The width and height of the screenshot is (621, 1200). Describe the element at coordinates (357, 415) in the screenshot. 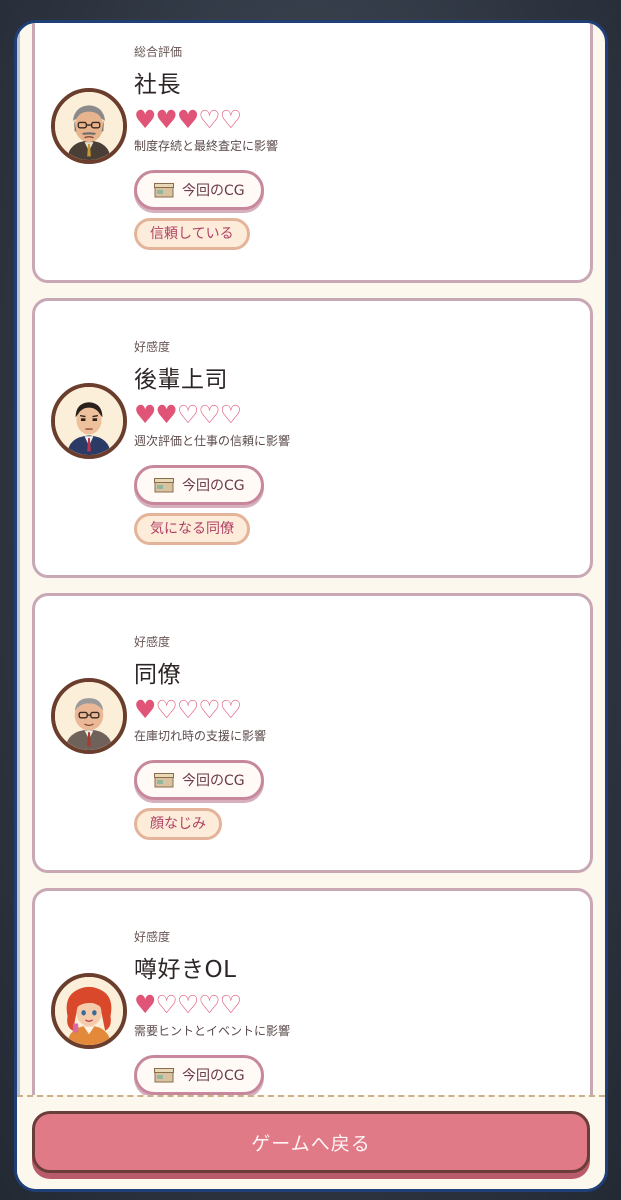

I see `heart-rating: ♥♥♡♡♡` at that location.